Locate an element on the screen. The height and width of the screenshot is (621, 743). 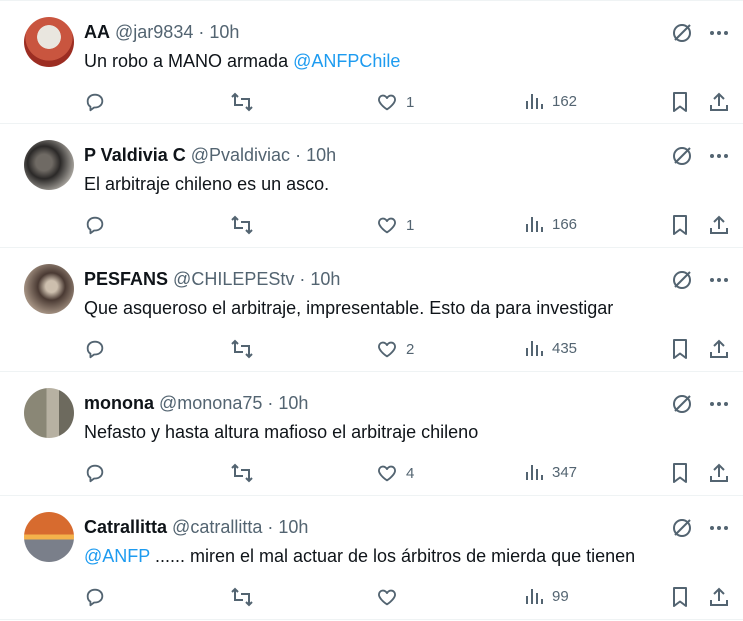
user-handle: @jar9834 is located at coordinates (154, 32).